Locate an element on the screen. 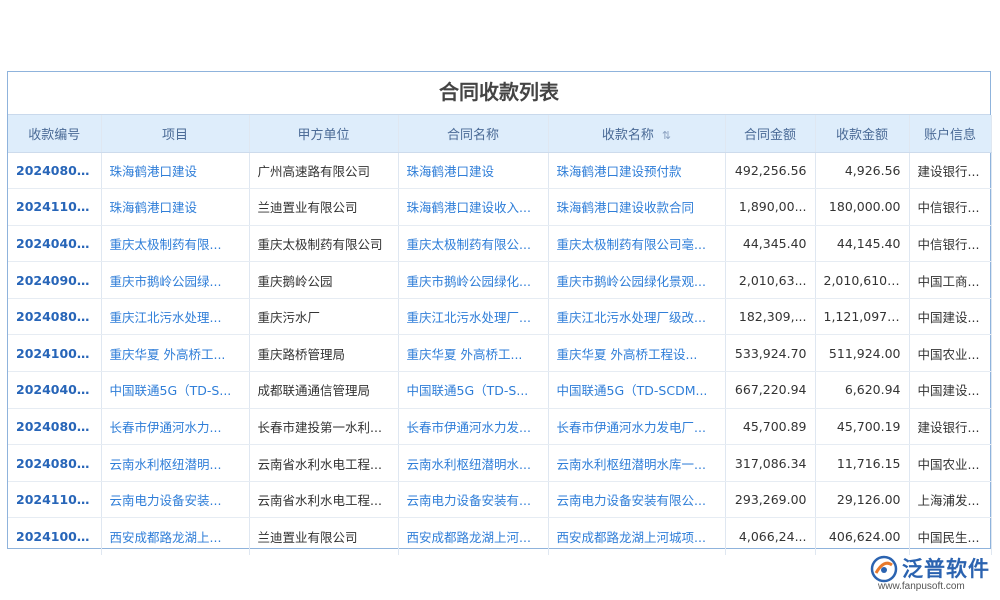 This screenshot has width=1000, height=600. cell-receipt-amount: 6,620.94 is located at coordinates (862, 390).